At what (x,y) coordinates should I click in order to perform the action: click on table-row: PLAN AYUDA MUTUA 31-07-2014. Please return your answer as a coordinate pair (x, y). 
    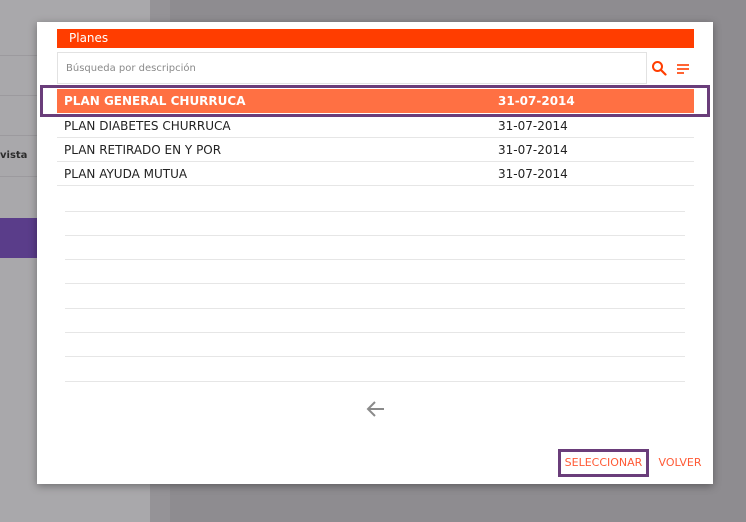
    Looking at the image, I should click on (375, 174).